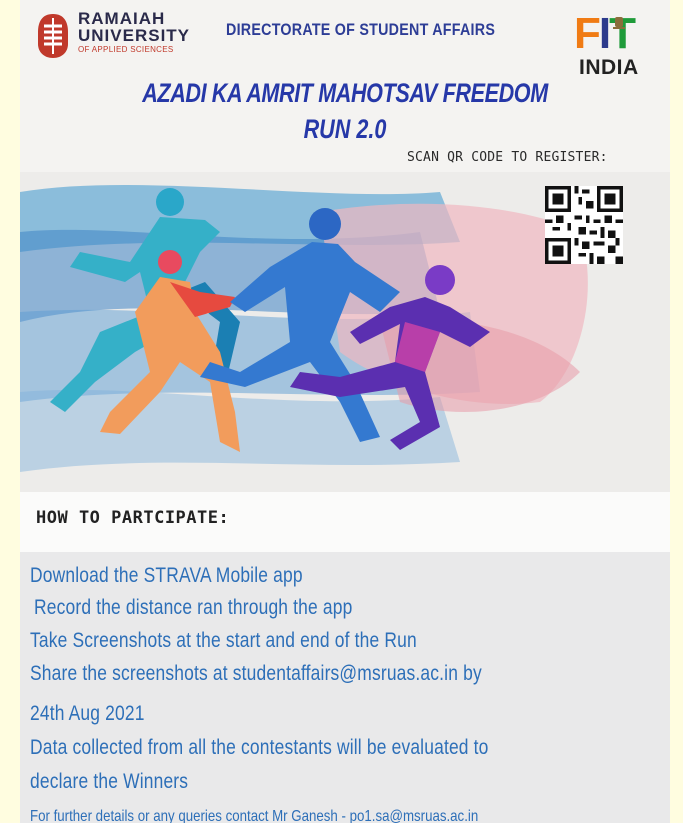 Image resolution: width=683 pixels, height=823 pixels. What do you see at coordinates (587, 33) in the screenshot?
I see `fit-logo-f: F` at bounding box center [587, 33].